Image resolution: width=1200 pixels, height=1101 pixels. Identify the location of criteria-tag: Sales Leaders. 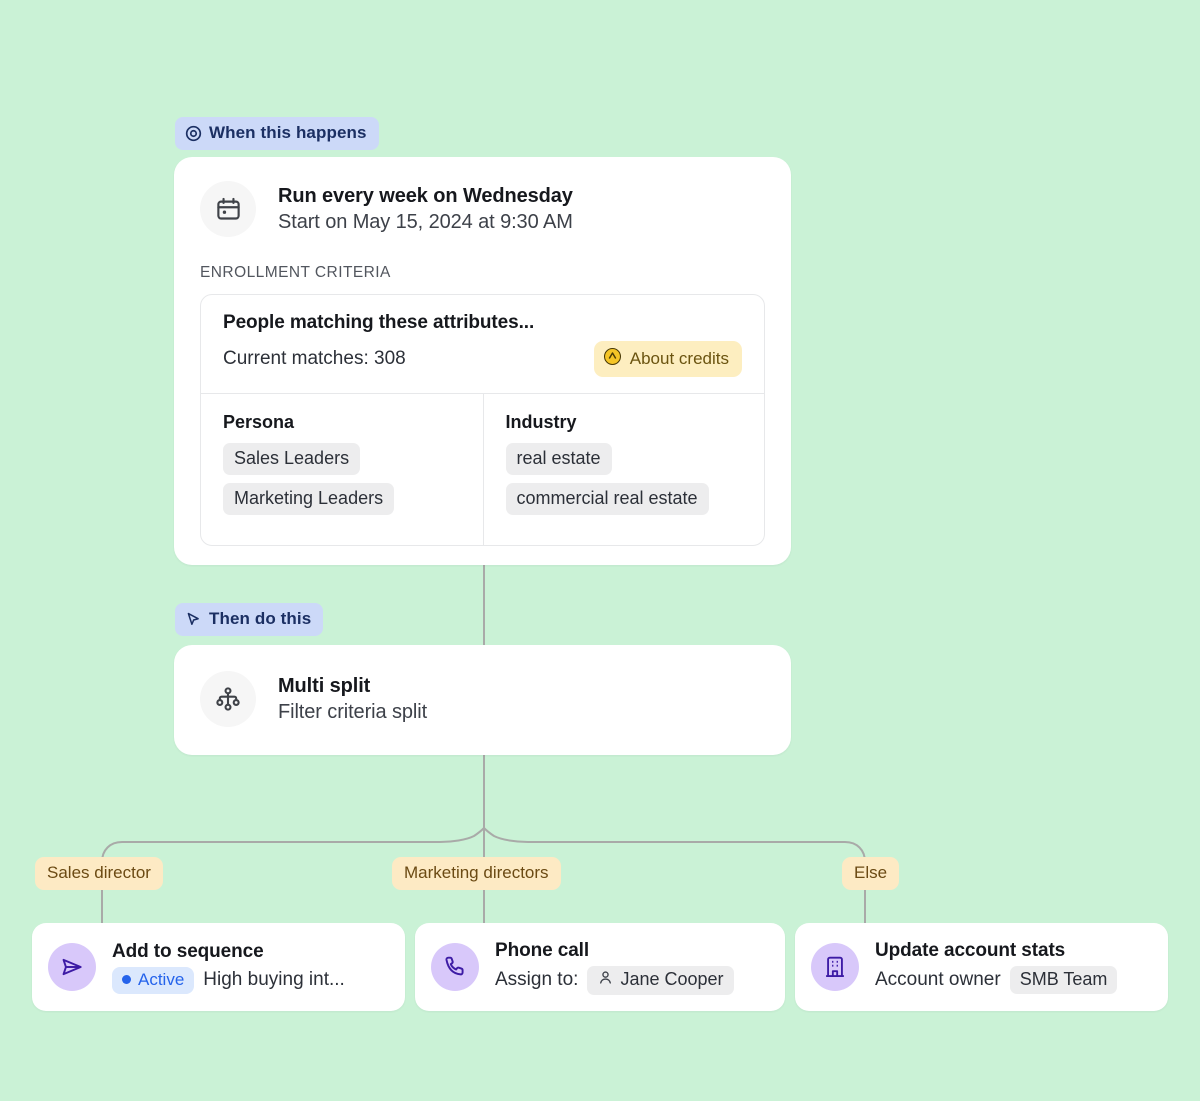
(292, 459).